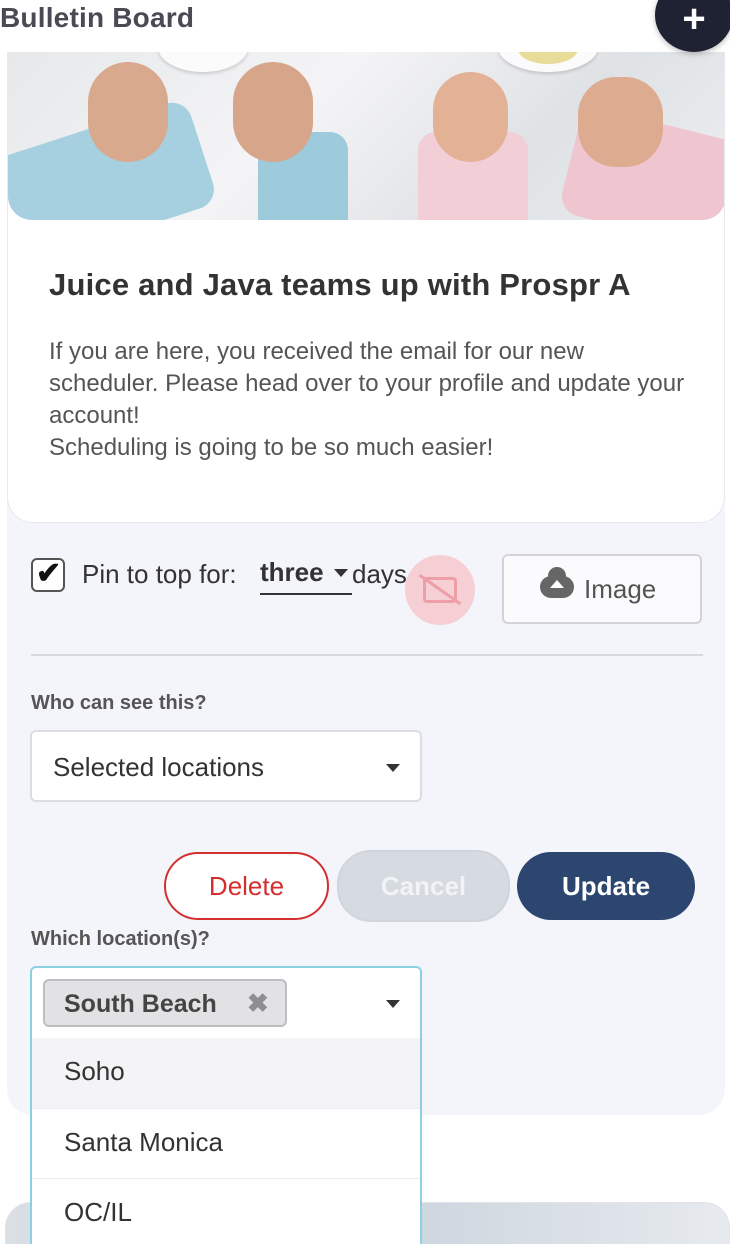  What do you see at coordinates (292, 572) in the screenshot?
I see `pin-duration-value: three` at bounding box center [292, 572].